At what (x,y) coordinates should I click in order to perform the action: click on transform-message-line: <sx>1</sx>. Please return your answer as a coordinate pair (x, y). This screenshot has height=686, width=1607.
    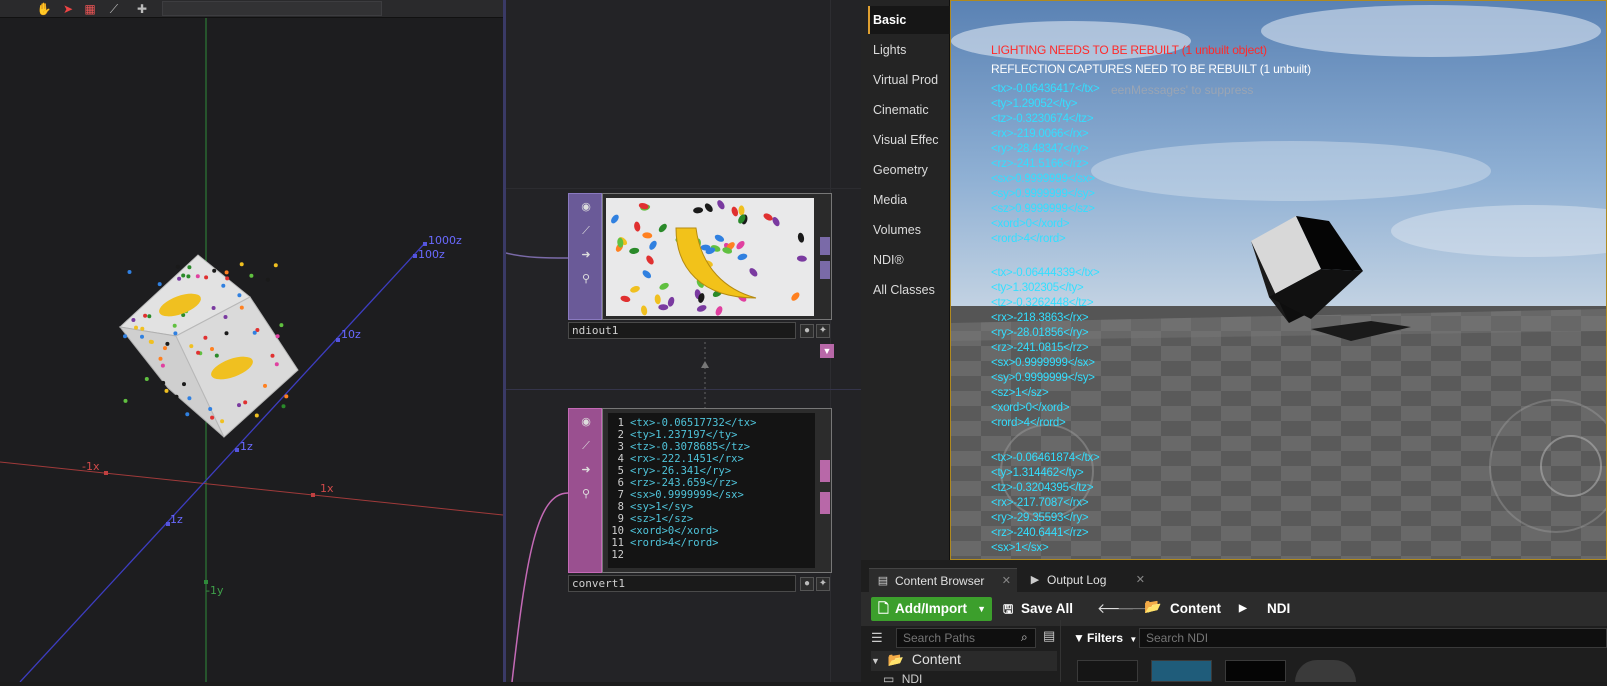
    Looking at the image, I should click on (1020, 548).